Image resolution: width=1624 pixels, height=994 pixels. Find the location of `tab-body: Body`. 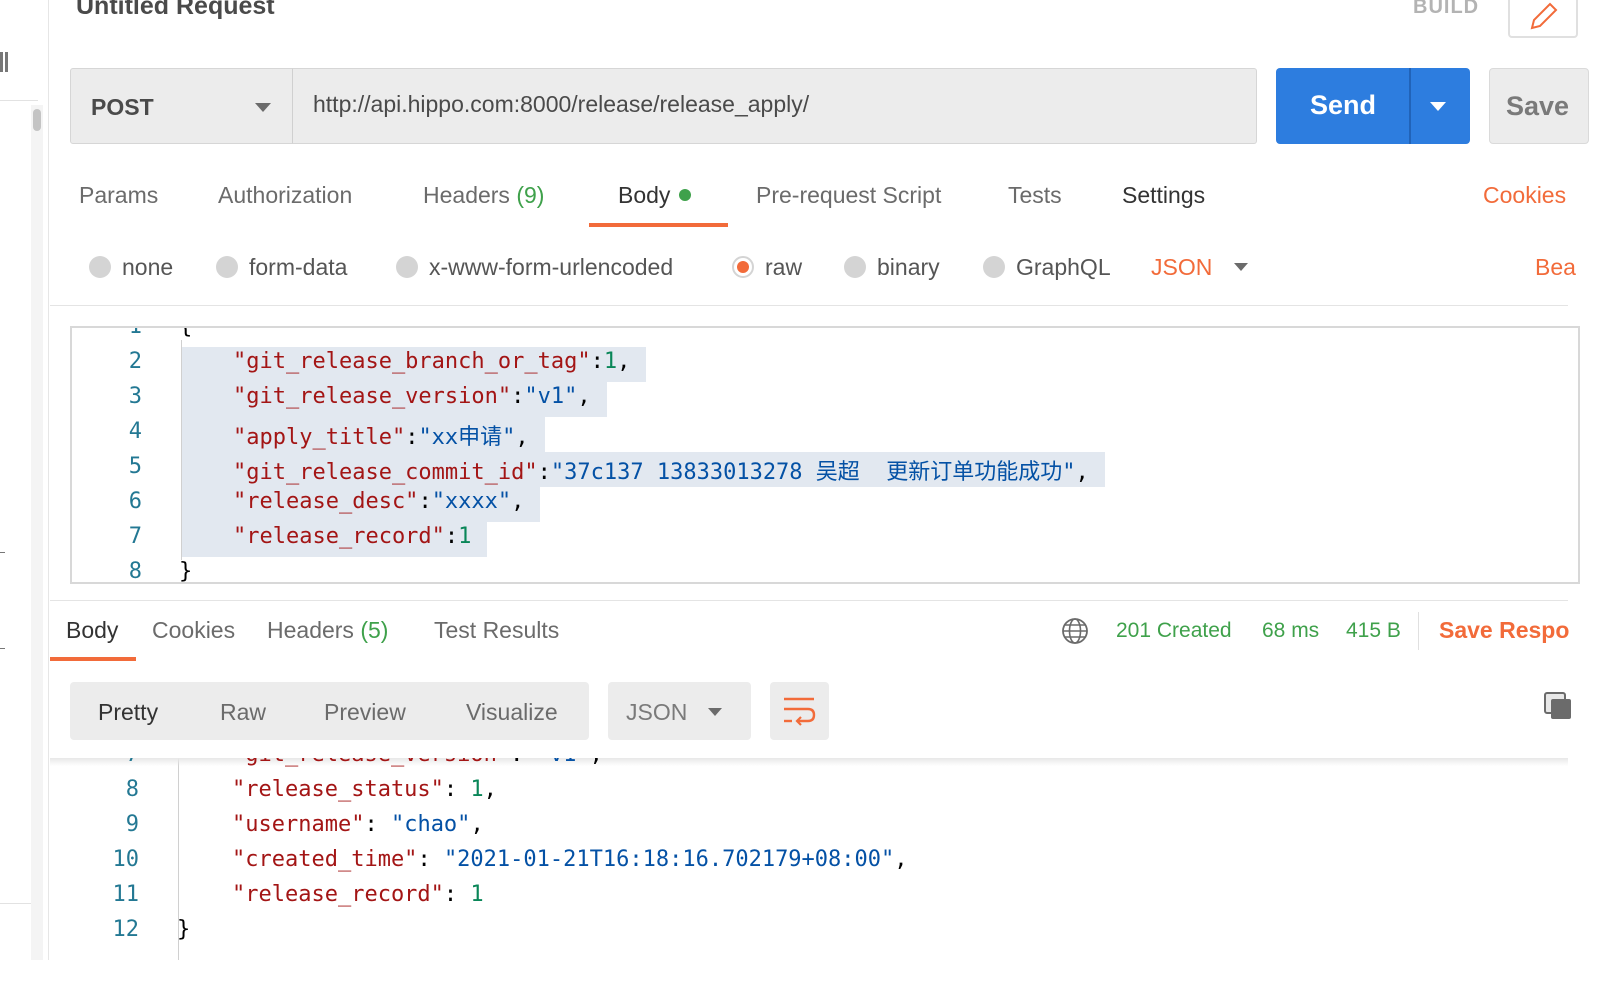

tab-body: Body is located at coordinates (655, 195).